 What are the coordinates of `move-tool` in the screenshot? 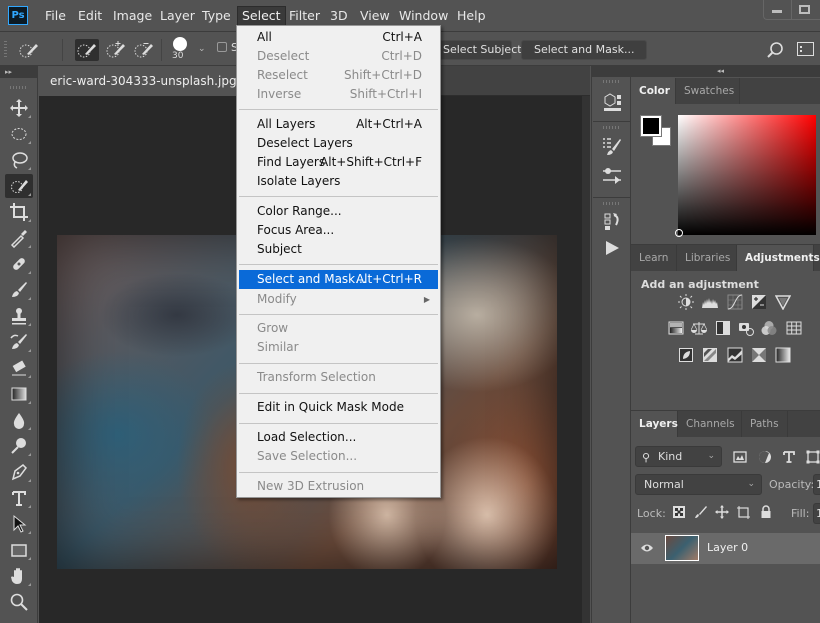 It's located at (19, 108).